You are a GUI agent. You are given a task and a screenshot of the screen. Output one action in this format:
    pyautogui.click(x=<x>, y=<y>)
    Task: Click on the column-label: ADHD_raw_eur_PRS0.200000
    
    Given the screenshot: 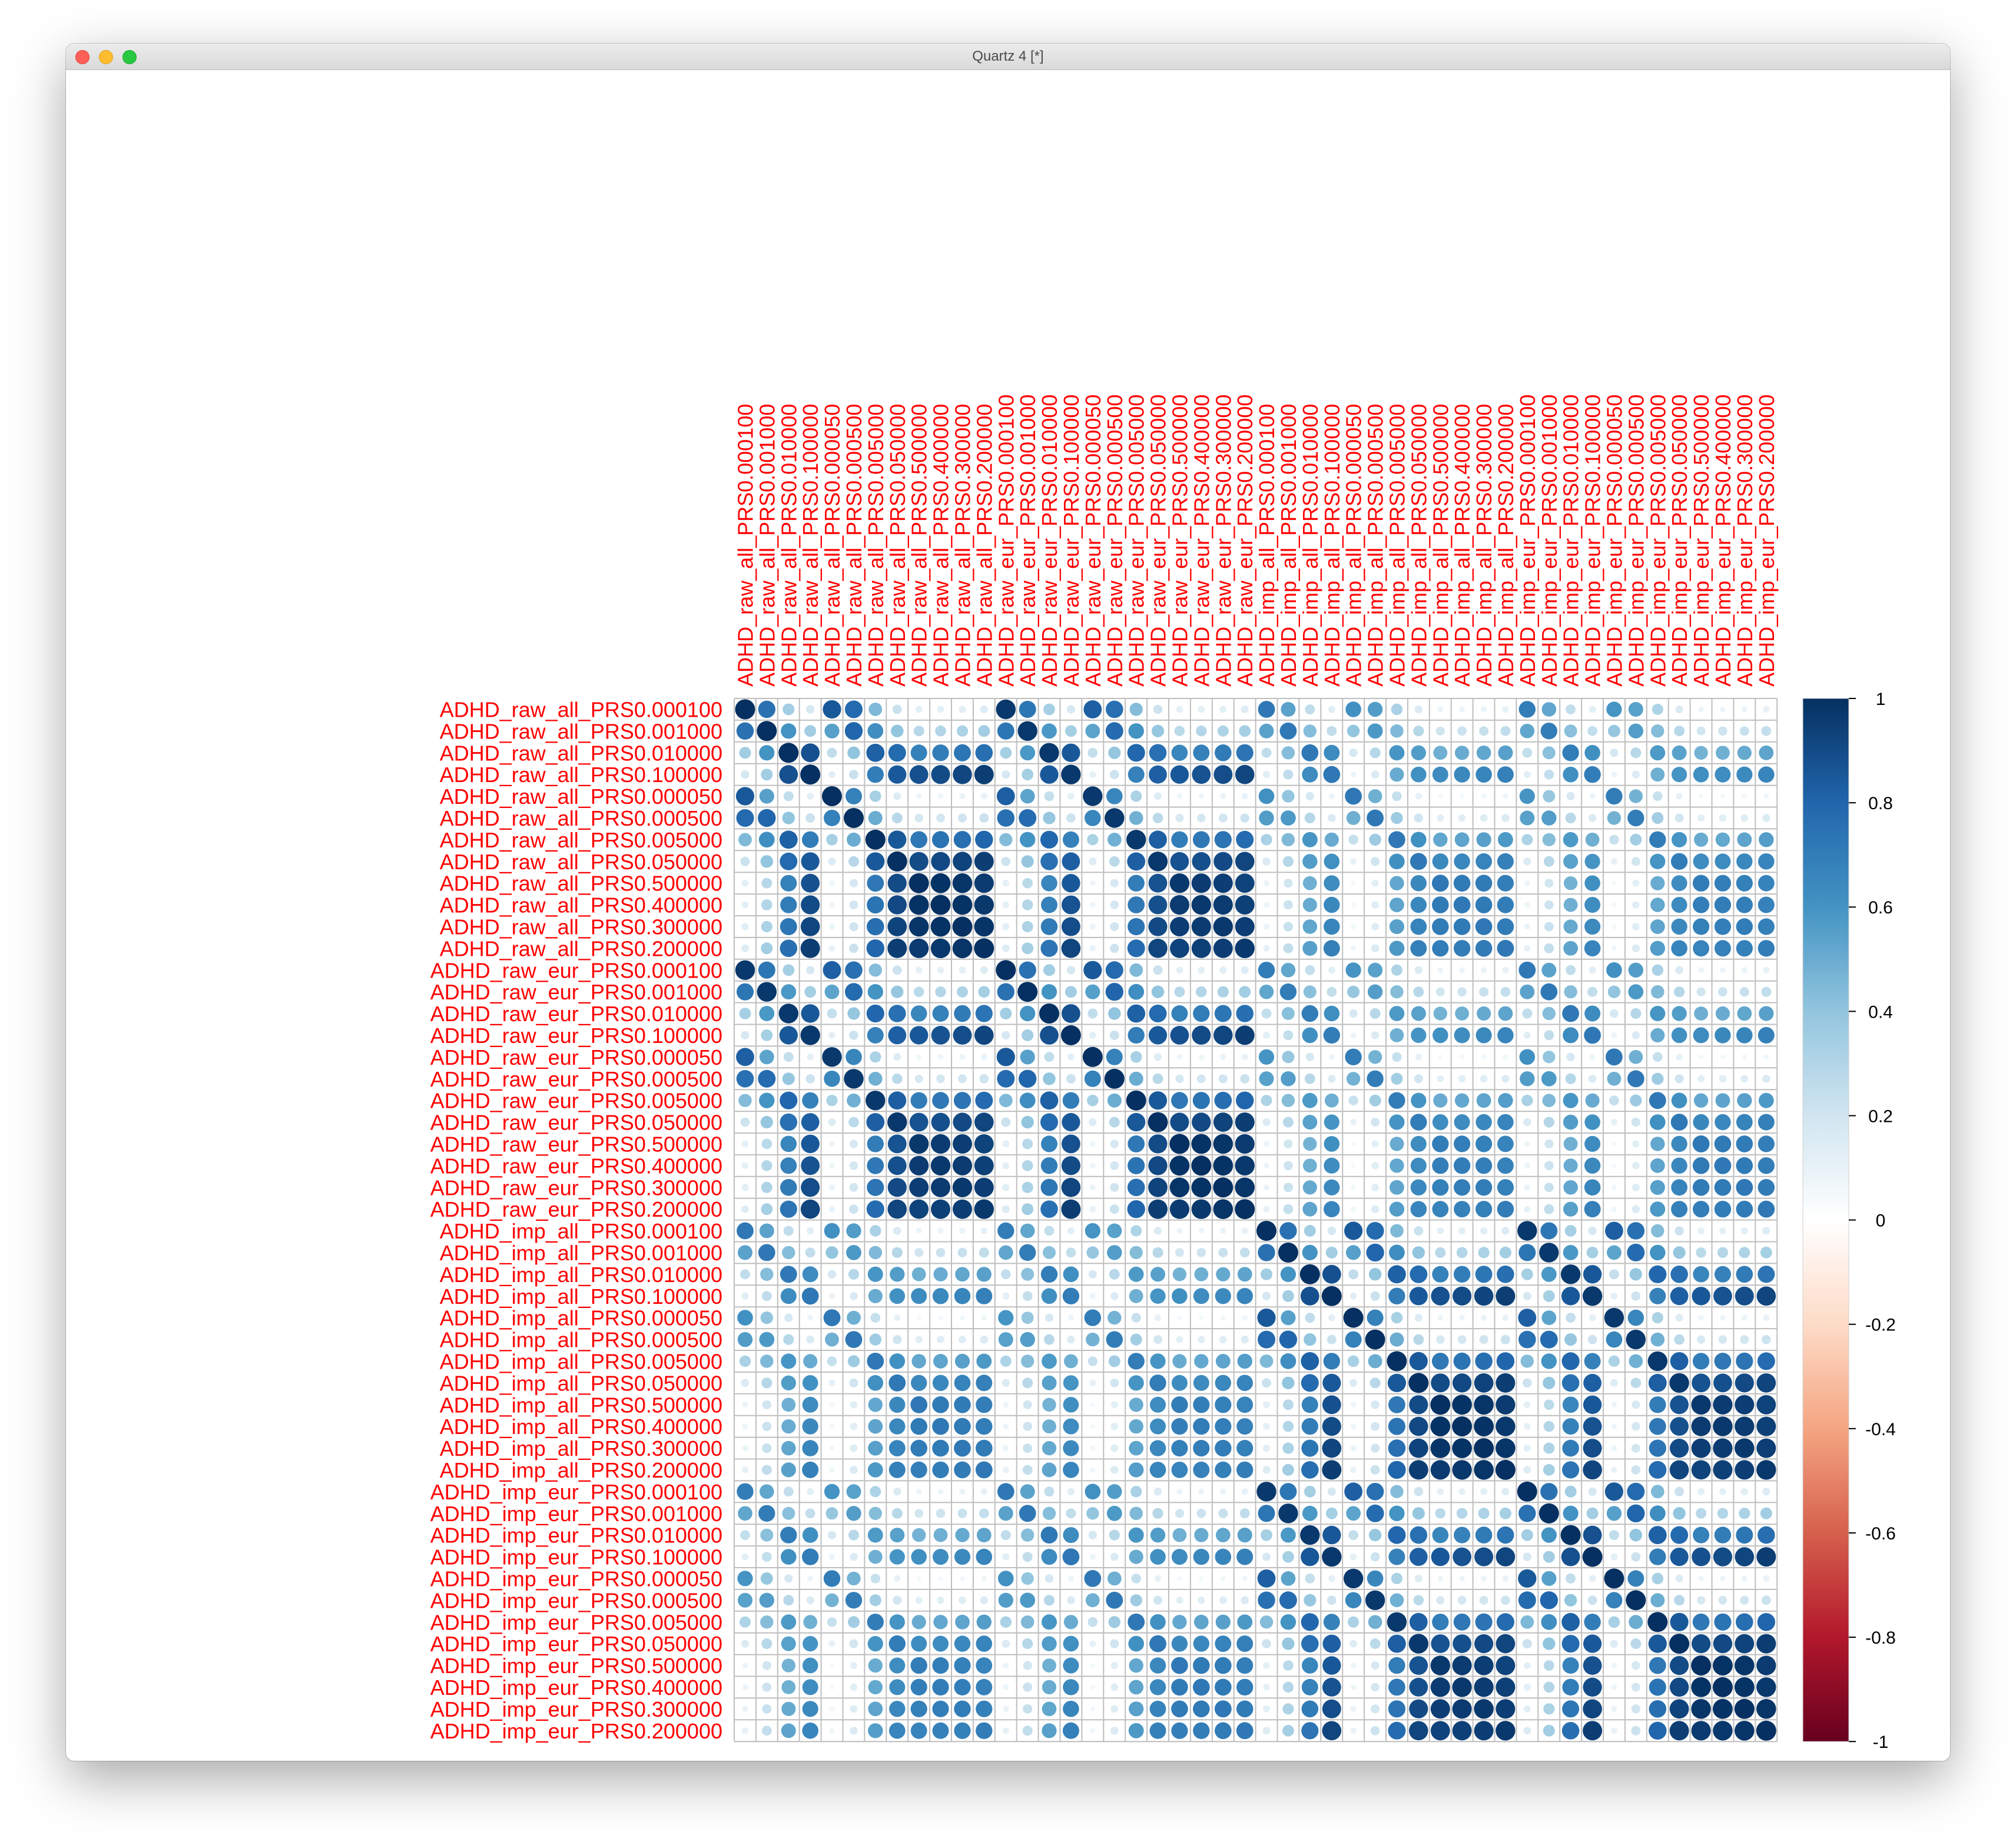 What is the action you would take?
    pyautogui.click(x=1245, y=541)
    